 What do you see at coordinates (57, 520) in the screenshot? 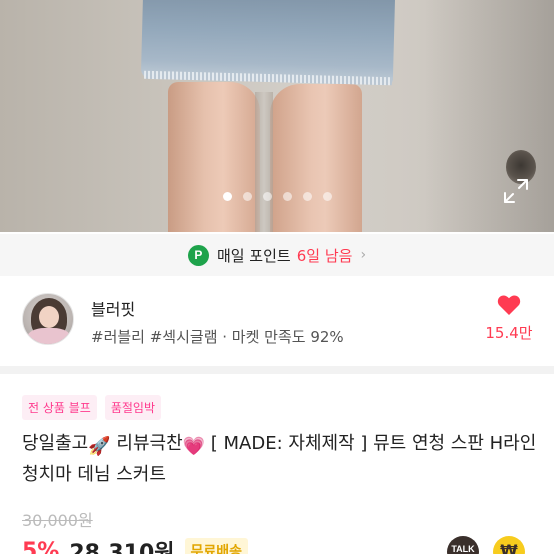
I see `original-price: 30,000원` at bounding box center [57, 520].